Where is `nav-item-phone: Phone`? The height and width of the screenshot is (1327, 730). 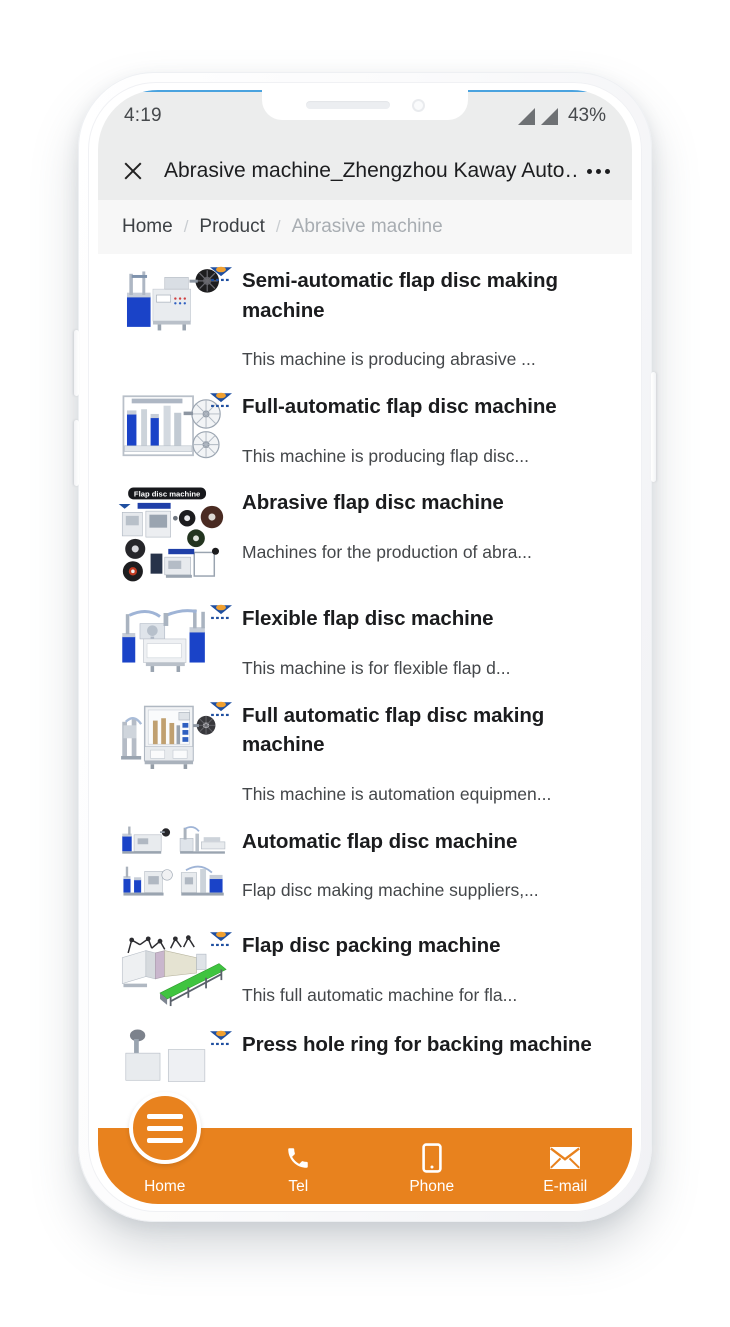 nav-item-phone: Phone is located at coordinates (432, 1166).